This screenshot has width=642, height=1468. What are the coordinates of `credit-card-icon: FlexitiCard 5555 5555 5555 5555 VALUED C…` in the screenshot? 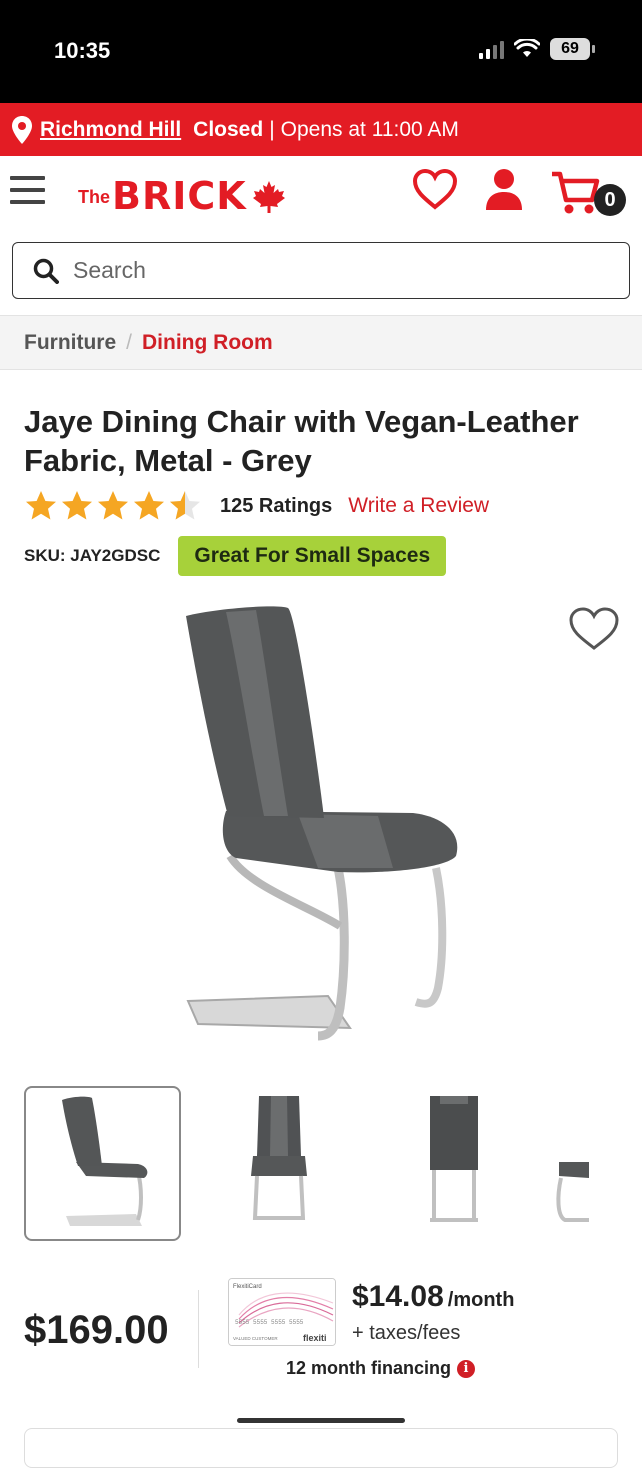 It's located at (282, 1312).